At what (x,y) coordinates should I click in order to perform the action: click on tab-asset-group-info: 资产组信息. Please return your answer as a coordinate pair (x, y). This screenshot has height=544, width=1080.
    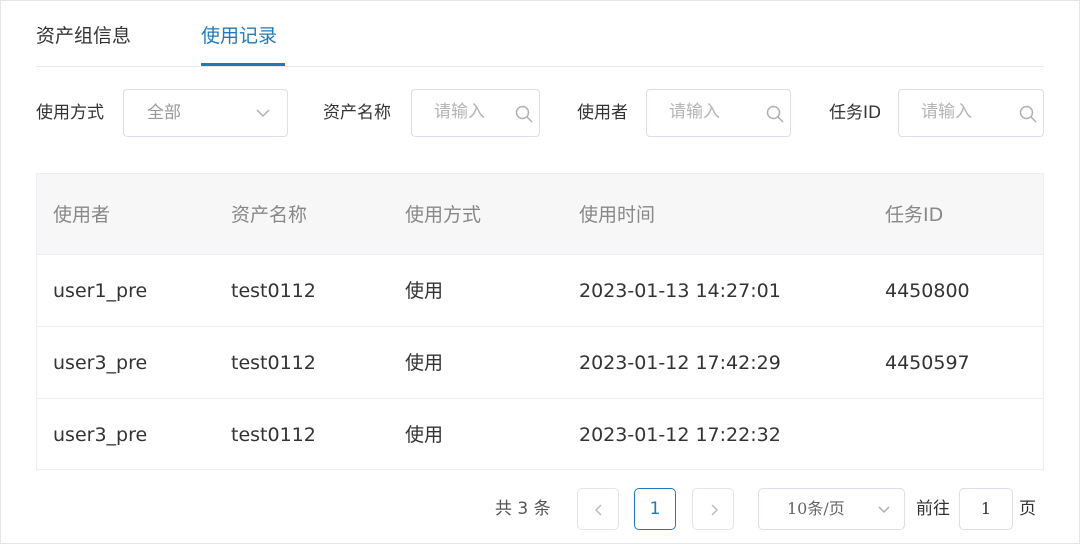
    Looking at the image, I should click on (83, 36).